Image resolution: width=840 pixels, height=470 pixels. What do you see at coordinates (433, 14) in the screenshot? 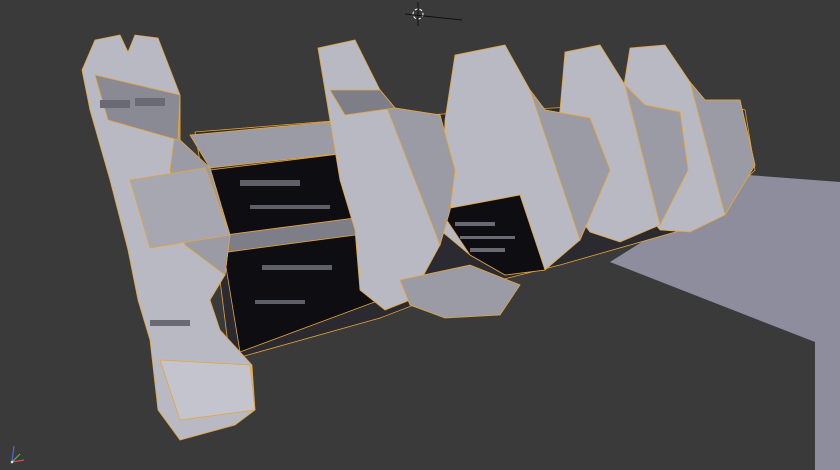
I see `3d-cursor-icon` at bounding box center [433, 14].